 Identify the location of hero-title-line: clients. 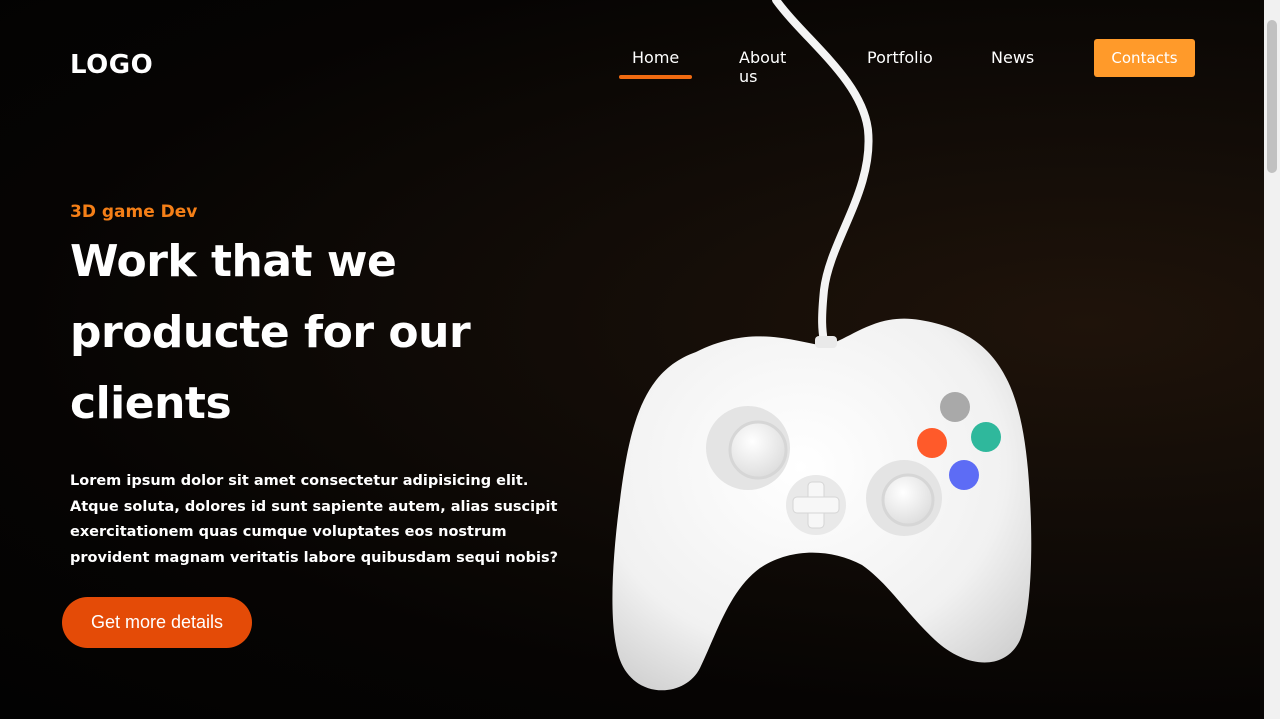
(151, 403).